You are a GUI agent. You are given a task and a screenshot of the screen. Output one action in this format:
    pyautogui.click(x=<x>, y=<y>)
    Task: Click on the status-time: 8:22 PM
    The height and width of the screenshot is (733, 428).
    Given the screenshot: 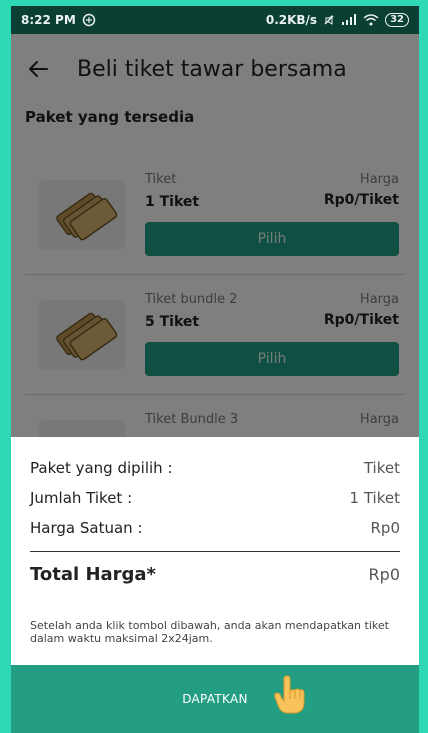 What is the action you would take?
    pyautogui.click(x=48, y=20)
    